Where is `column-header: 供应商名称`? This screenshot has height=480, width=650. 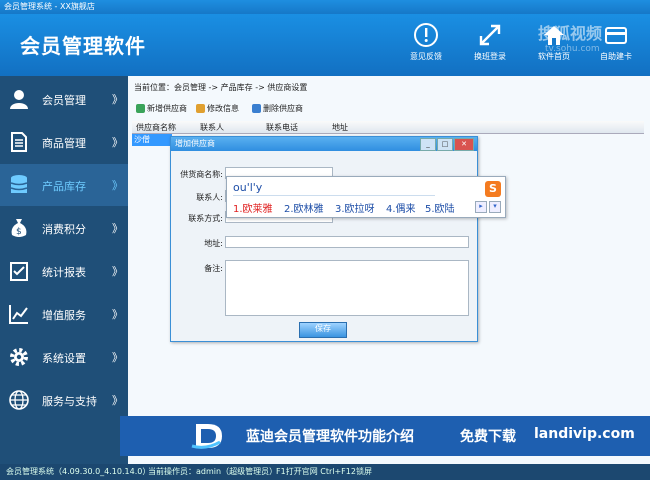
column-header: 供应商名称 is located at coordinates (156, 127).